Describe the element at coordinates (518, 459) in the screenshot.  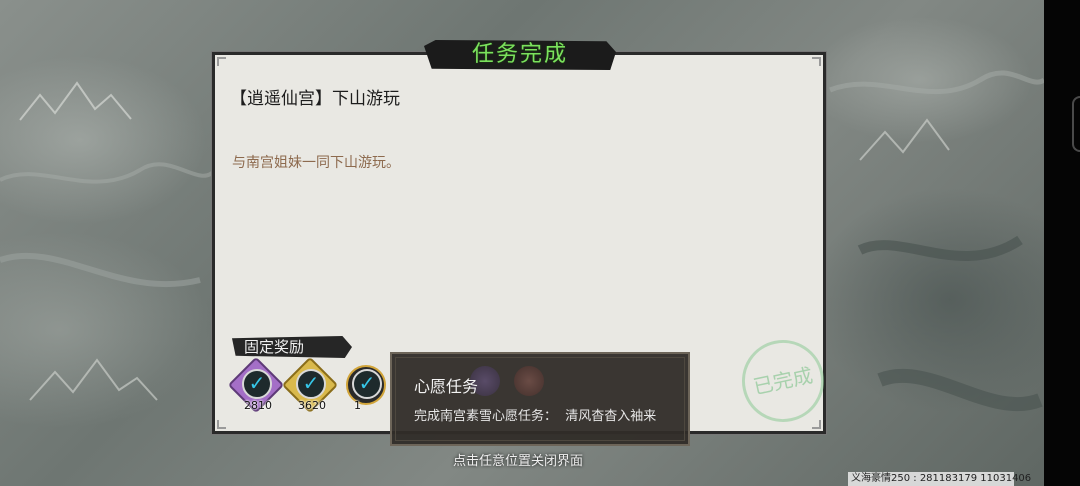
I see `close-hint: 点击任意位置关闭界面` at that location.